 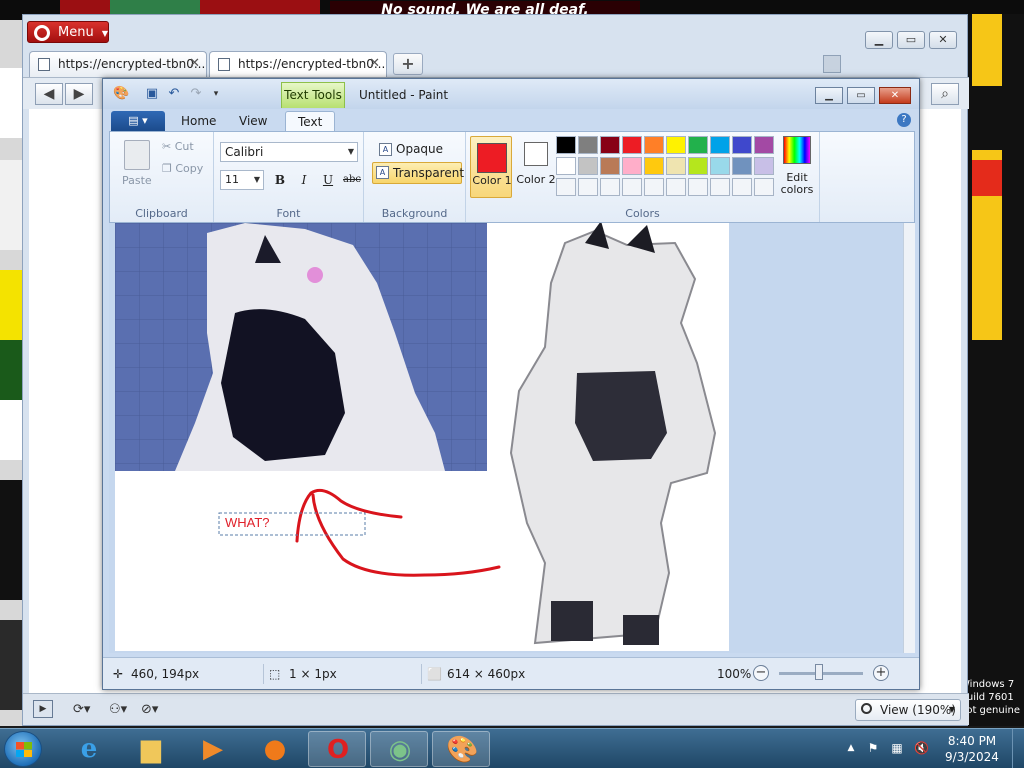 I want to click on color2-button, so click(x=536, y=154).